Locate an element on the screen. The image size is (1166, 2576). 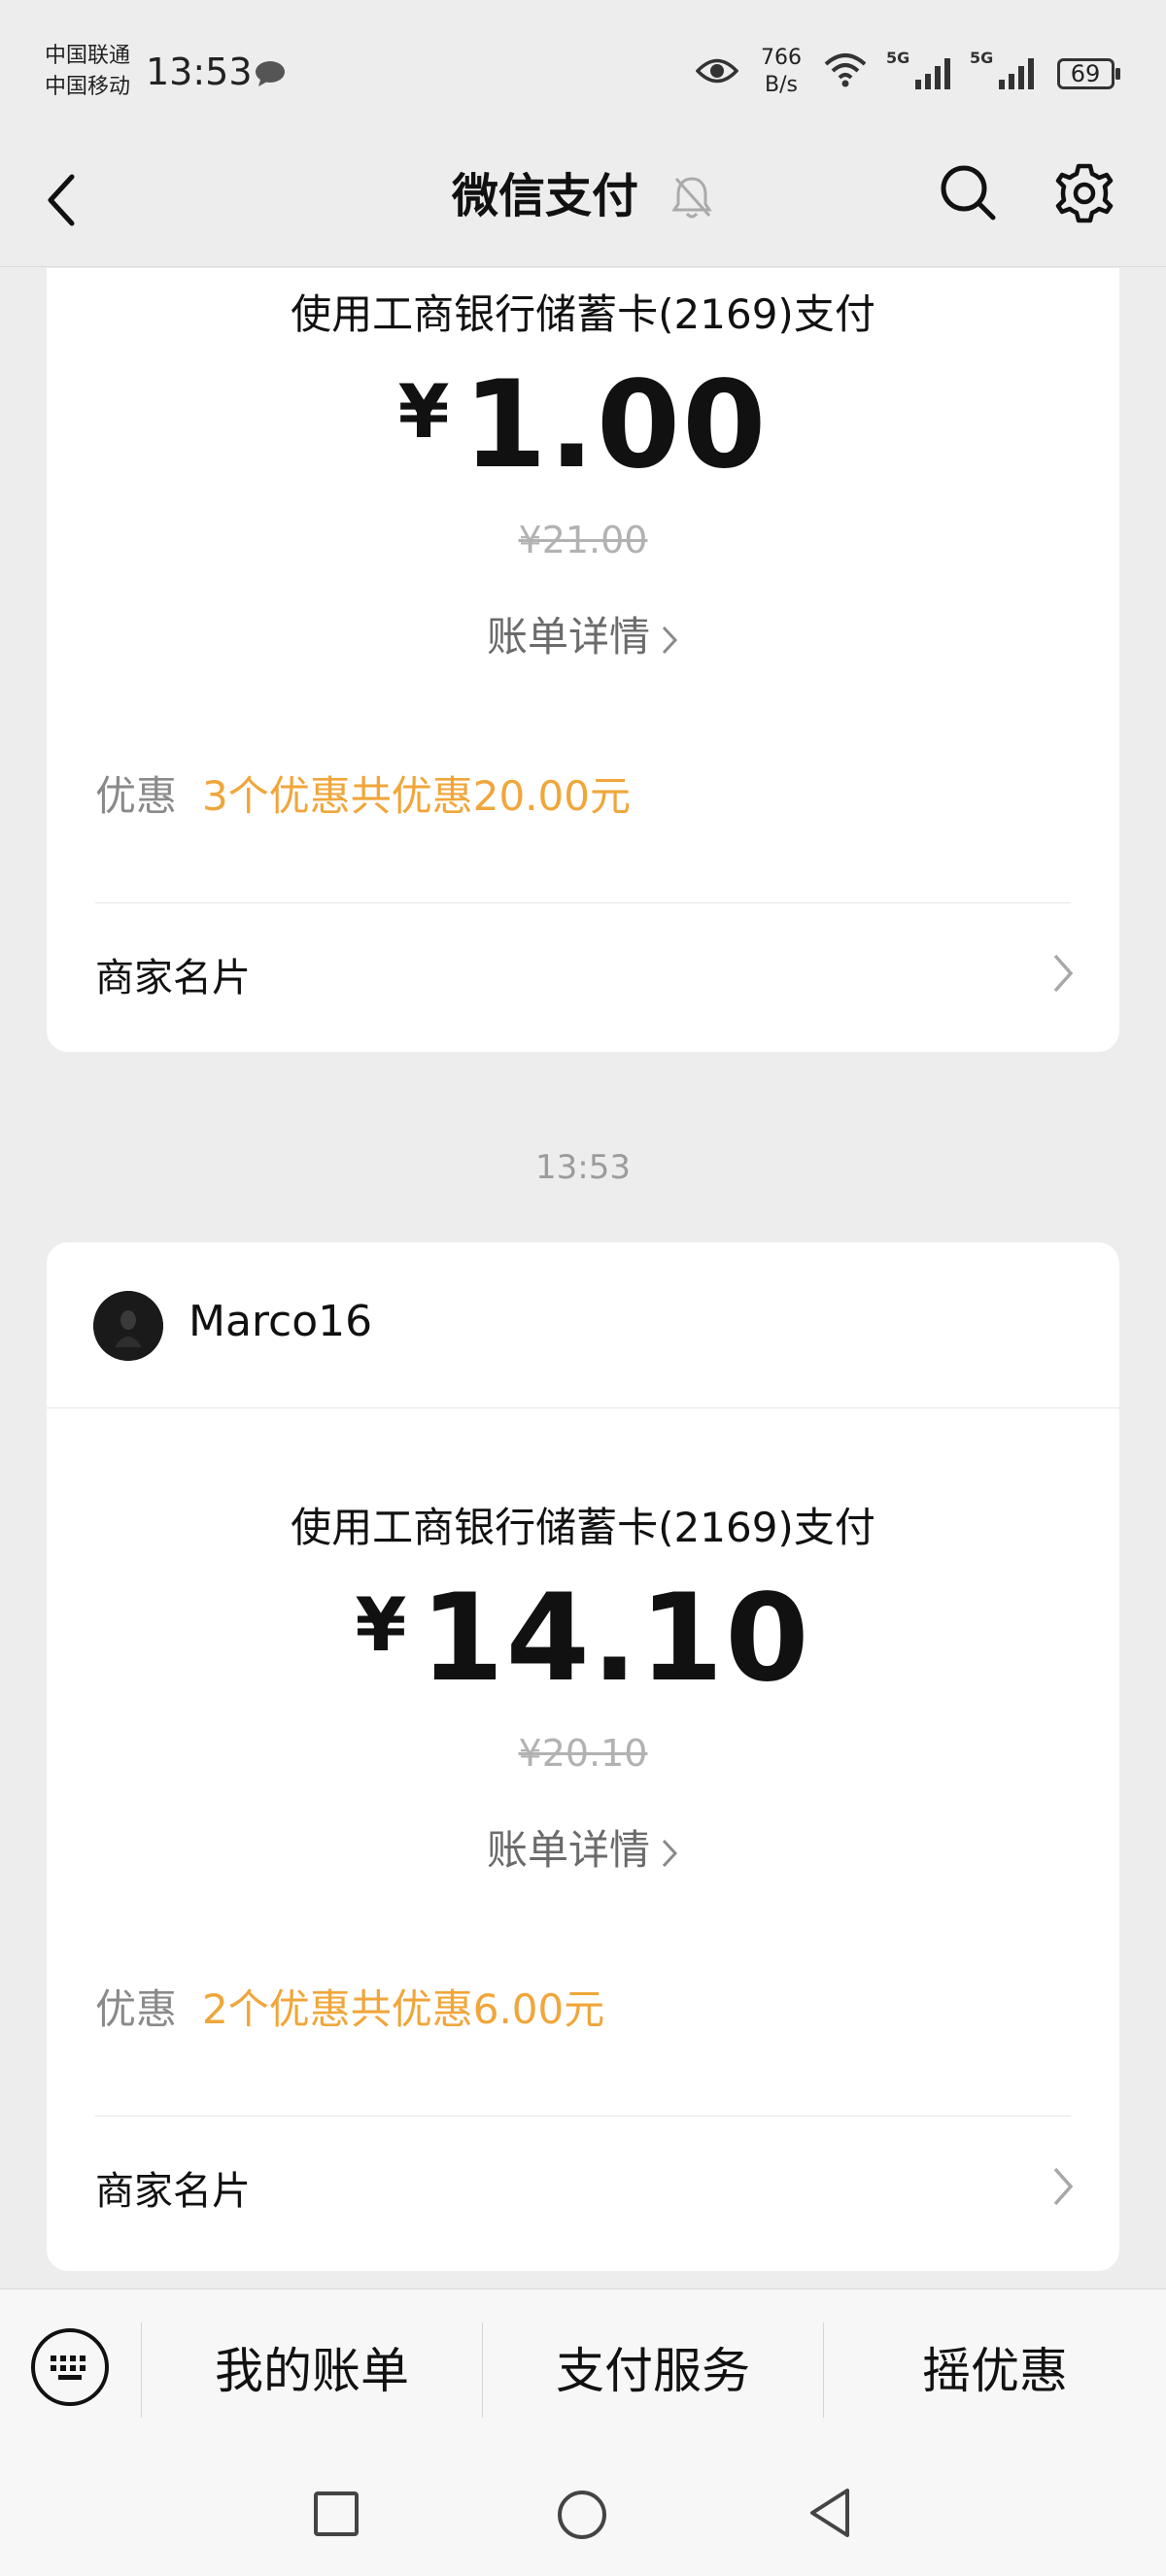
discount-row: 优惠 2个优惠共优惠6.00元 is located at coordinates (350, 2009).